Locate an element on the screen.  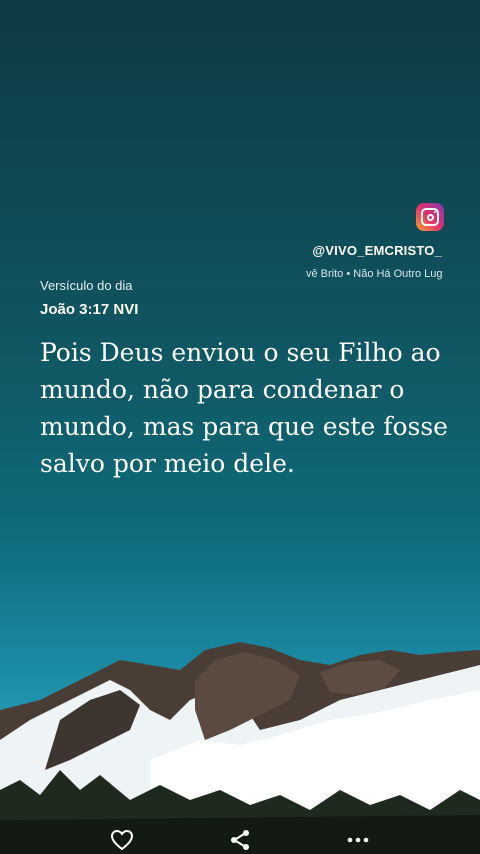
verse-reference: João 3:17 NVI is located at coordinates (89, 309).